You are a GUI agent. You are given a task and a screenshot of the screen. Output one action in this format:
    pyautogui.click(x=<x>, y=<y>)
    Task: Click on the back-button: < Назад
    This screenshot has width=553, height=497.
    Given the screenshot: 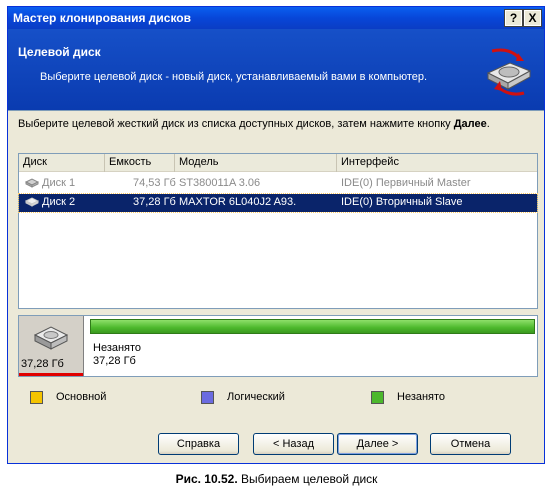 What is the action you would take?
    pyautogui.click(x=293, y=444)
    